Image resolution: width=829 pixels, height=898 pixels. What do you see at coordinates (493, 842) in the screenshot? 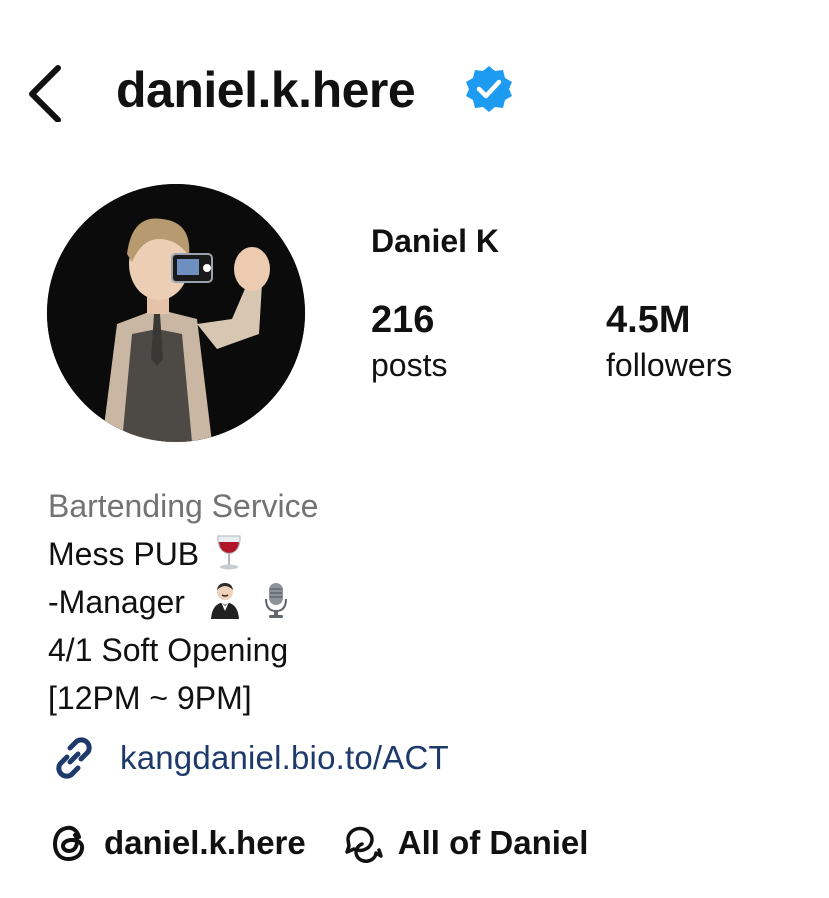
I see `channel-name: All of Daniel` at bounding box center [493, 842].